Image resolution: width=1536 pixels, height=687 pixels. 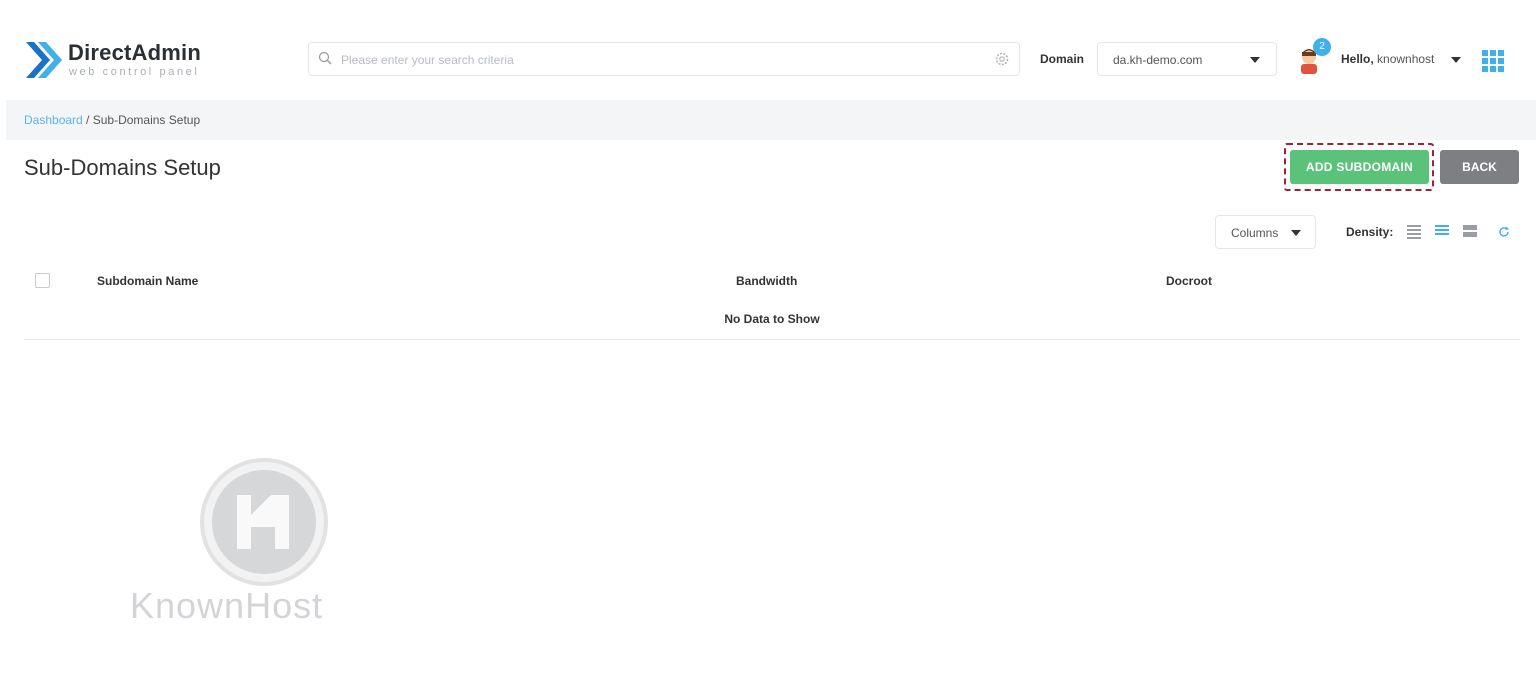 I want to click on notification-badge: 2, so click(x=1322, y=47).